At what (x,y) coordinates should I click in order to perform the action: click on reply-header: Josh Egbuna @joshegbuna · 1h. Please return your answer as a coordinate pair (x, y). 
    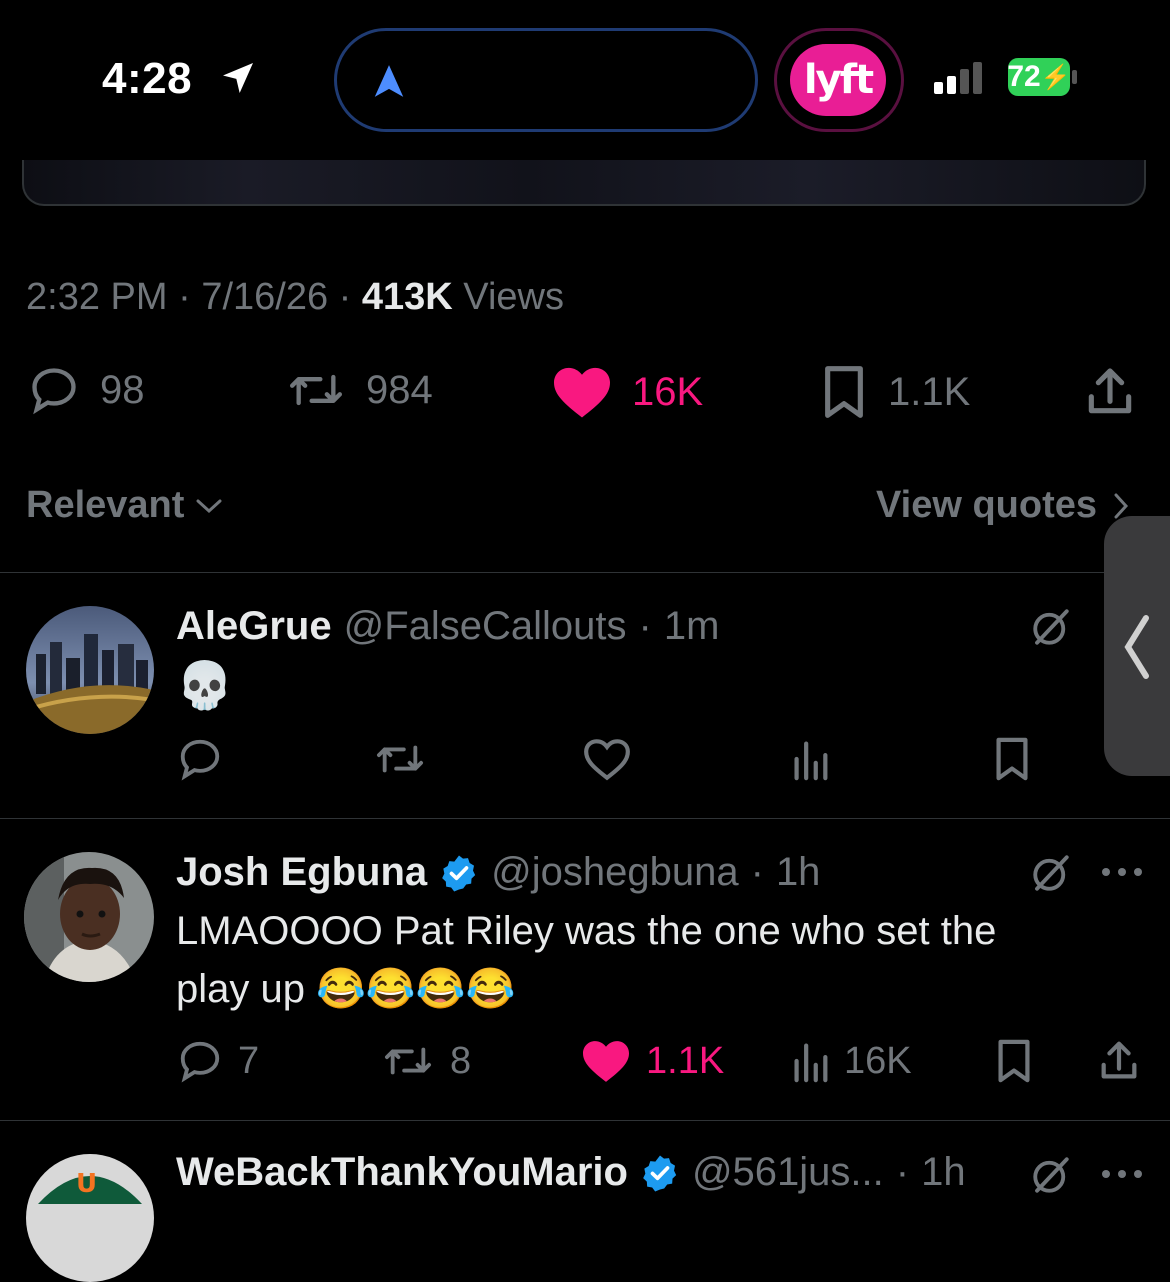
    Looking at the image, I should click on (498, 872).